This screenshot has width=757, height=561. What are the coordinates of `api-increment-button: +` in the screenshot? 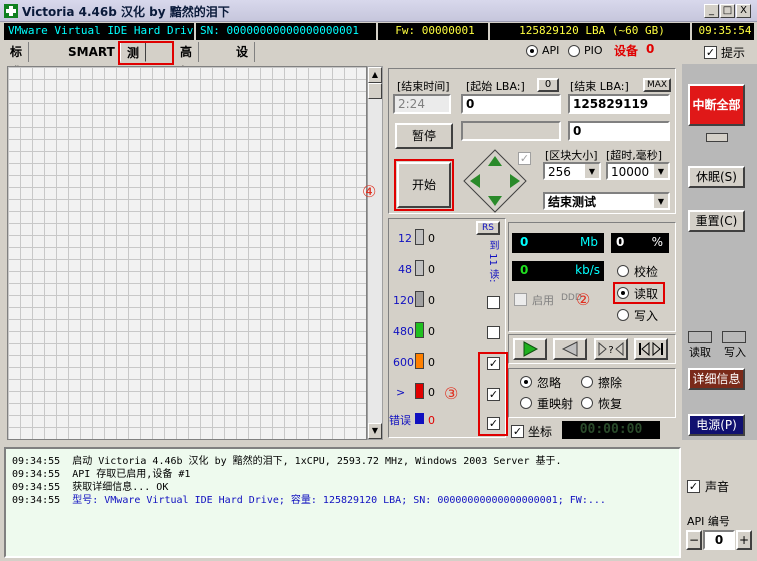 It's located at (744, 540).